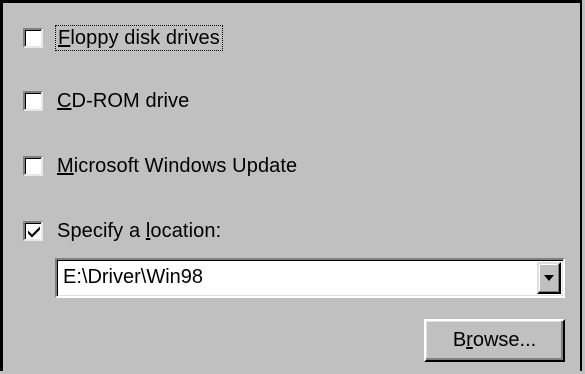  Describe the element at coordinates (139, 231) in the screenshot. I see `specify-location-label: Specify a location:` at that location.